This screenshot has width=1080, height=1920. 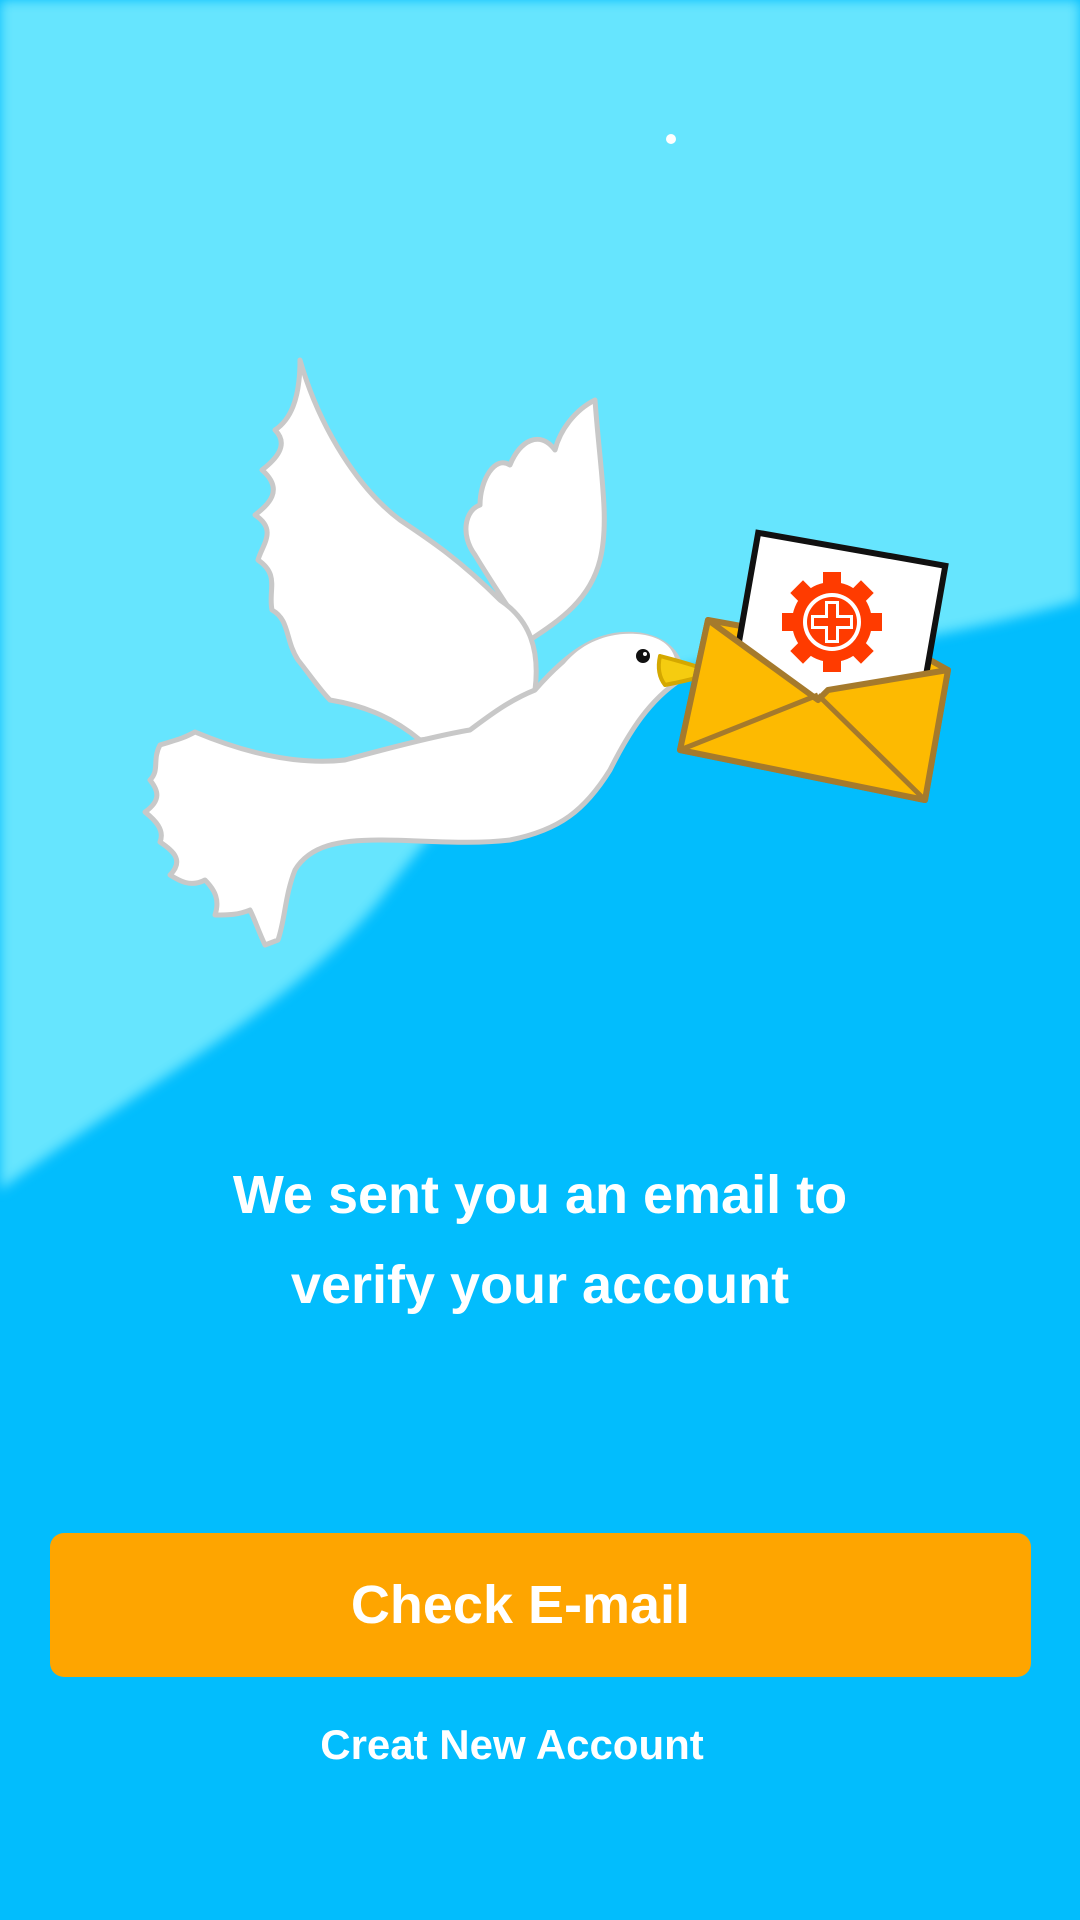 I want to click on envelope-icon, so click(x=814, y=666).